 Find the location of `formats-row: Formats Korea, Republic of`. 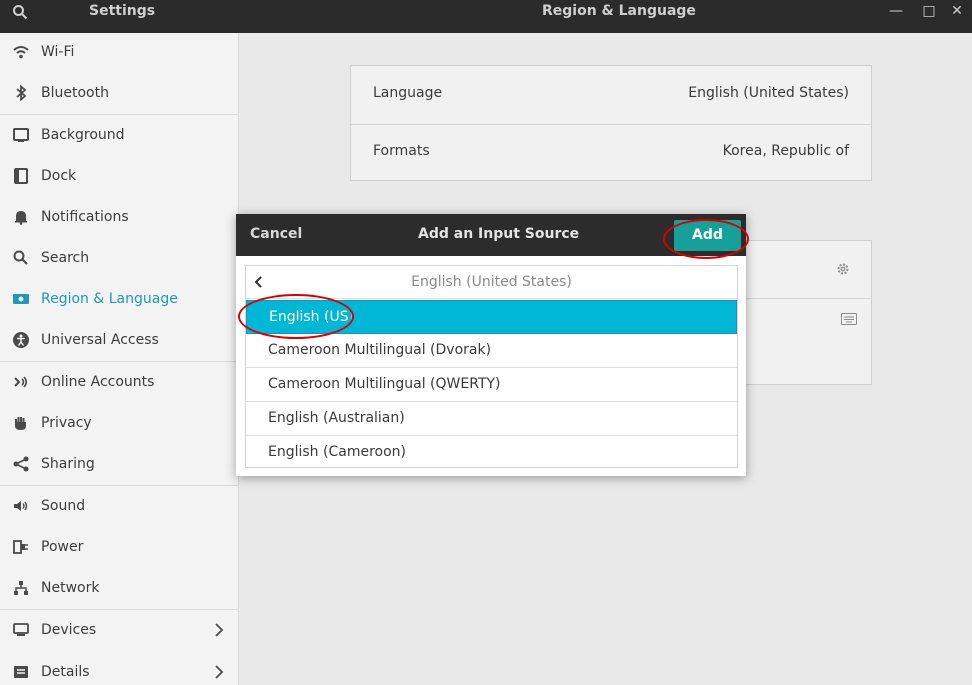

formats-row: Formats Korea, Republic of is located at coordinates (611, 153).